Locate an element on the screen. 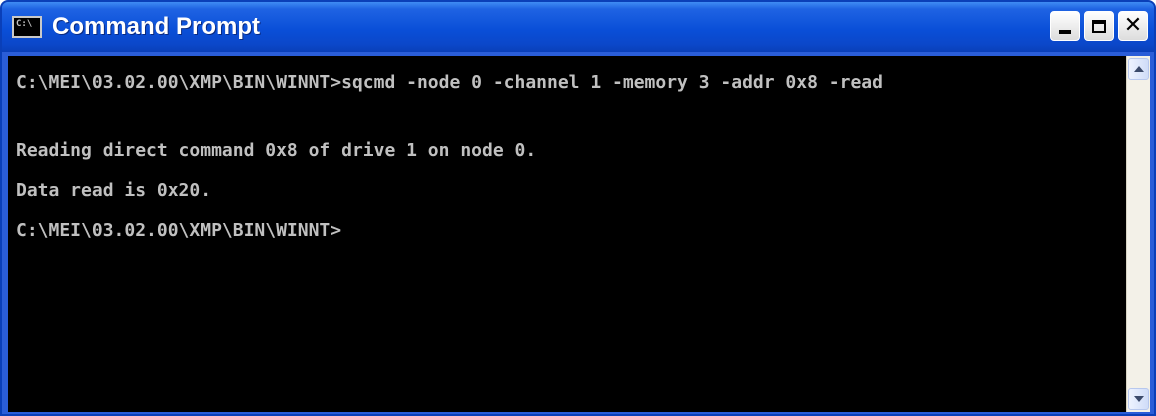 The height and width of the screenshot is (416, 1156). scroll-up-button is located at coordinates (1138, 69).